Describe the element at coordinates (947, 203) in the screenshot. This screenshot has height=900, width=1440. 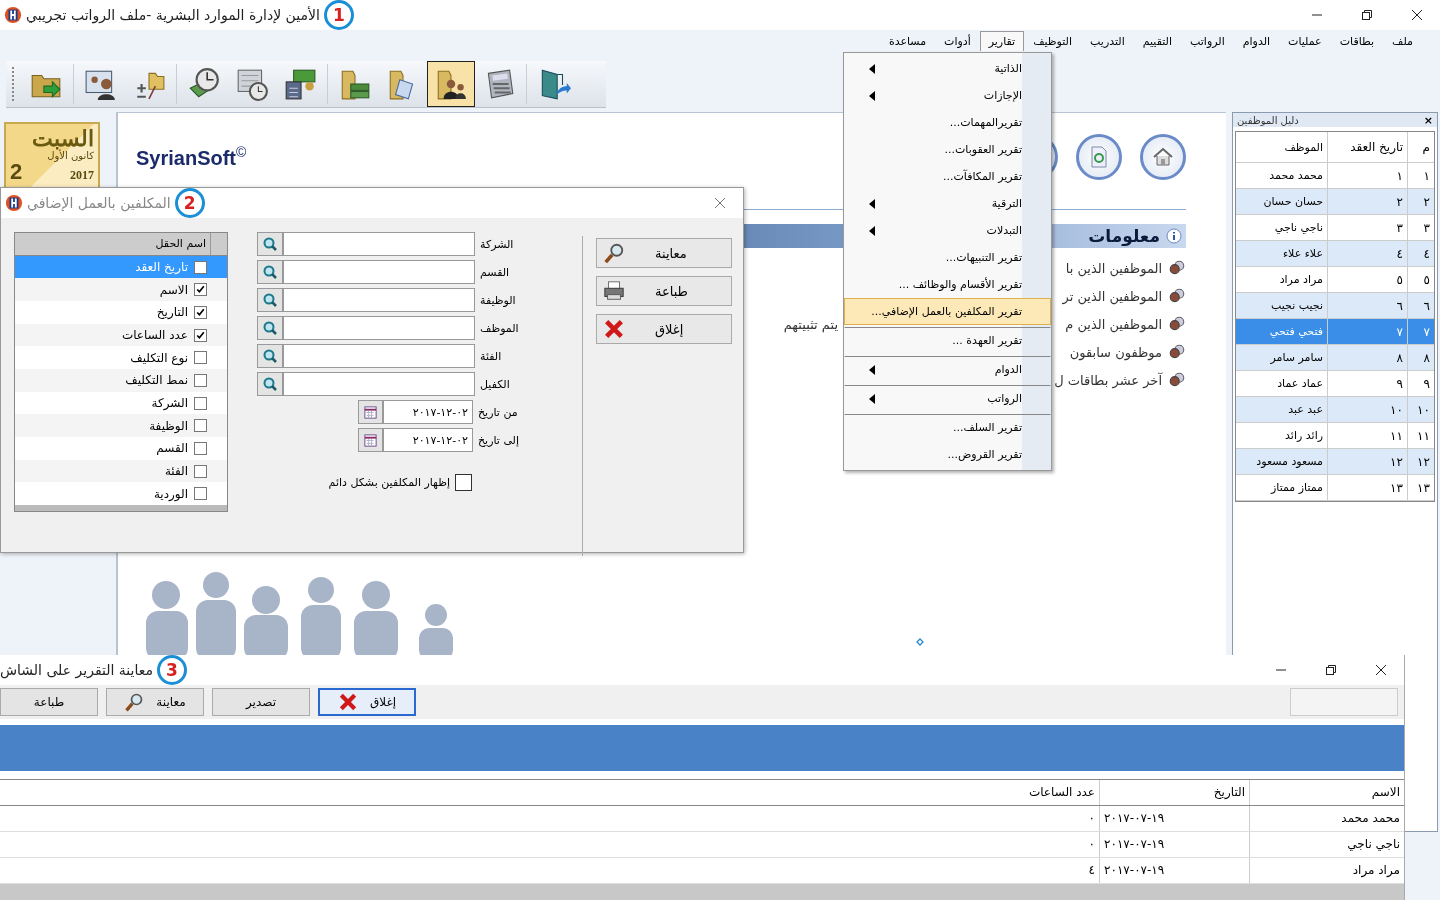
I see `menu-item: الترقية` at that location.